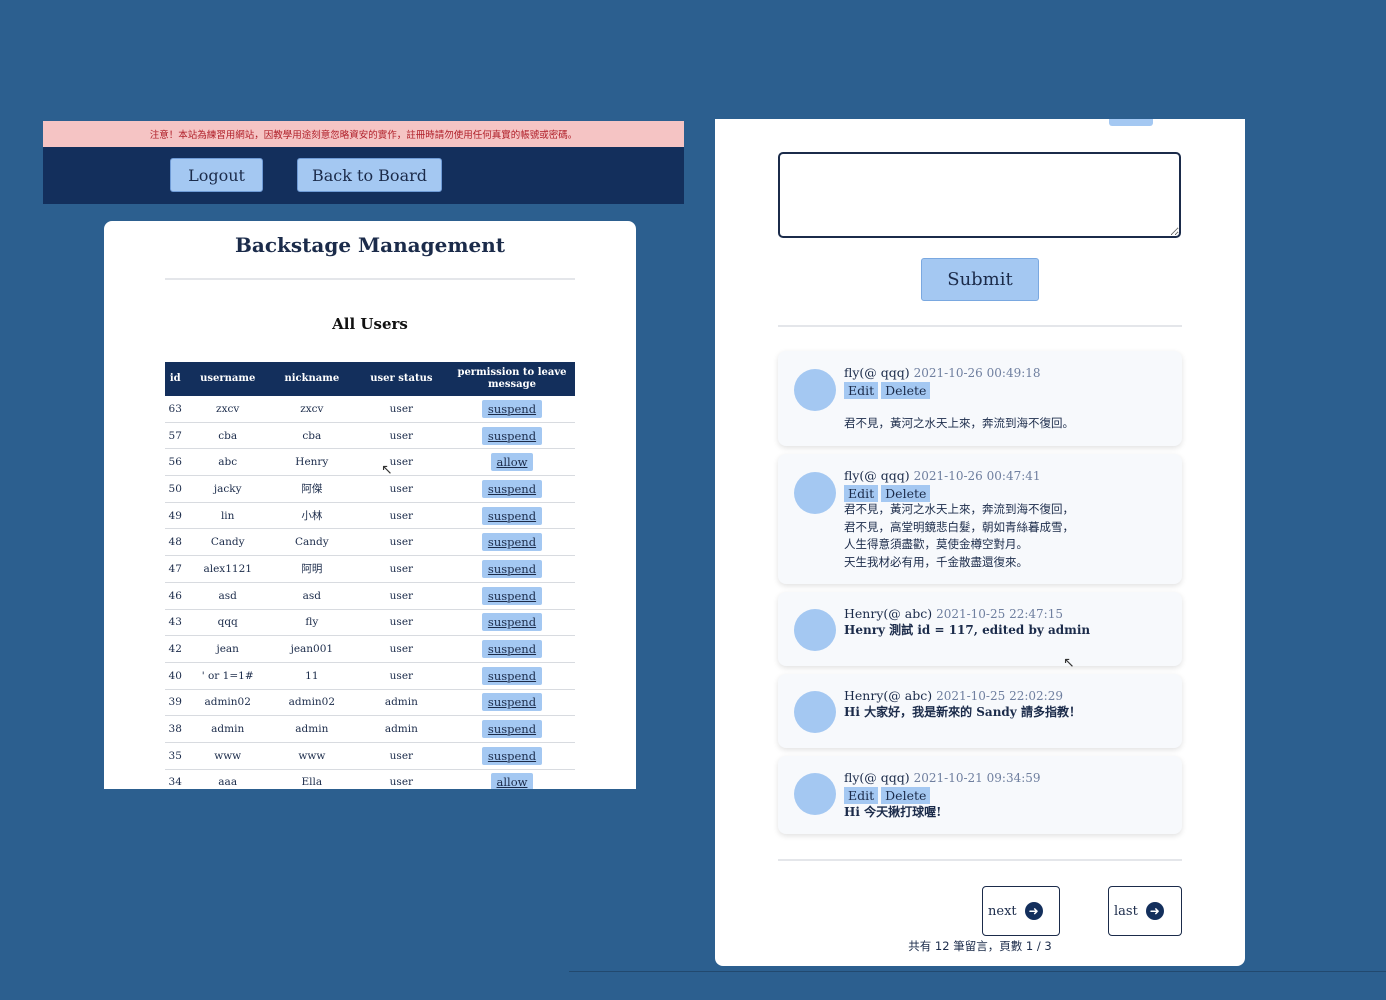 The height and width of the screenshot is (1000, 1386). What do you see at coordinates (175, 379) in the screenshot?
I see `col-id: id` at bounding box center [175, 379].